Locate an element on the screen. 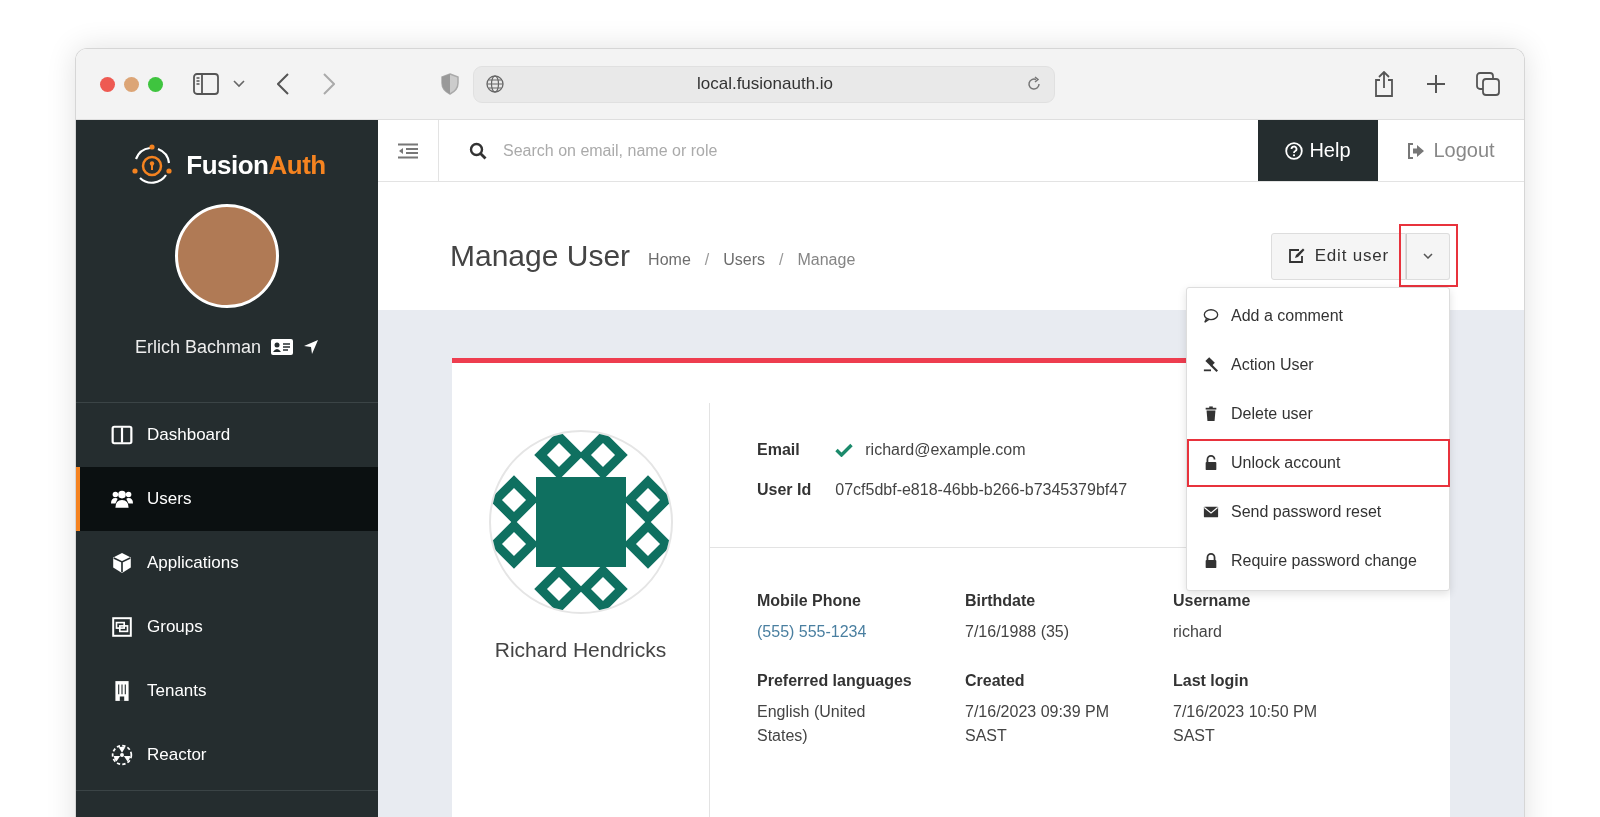  address-bar: local.fusionauth.io is located at coordinates (764, 84).